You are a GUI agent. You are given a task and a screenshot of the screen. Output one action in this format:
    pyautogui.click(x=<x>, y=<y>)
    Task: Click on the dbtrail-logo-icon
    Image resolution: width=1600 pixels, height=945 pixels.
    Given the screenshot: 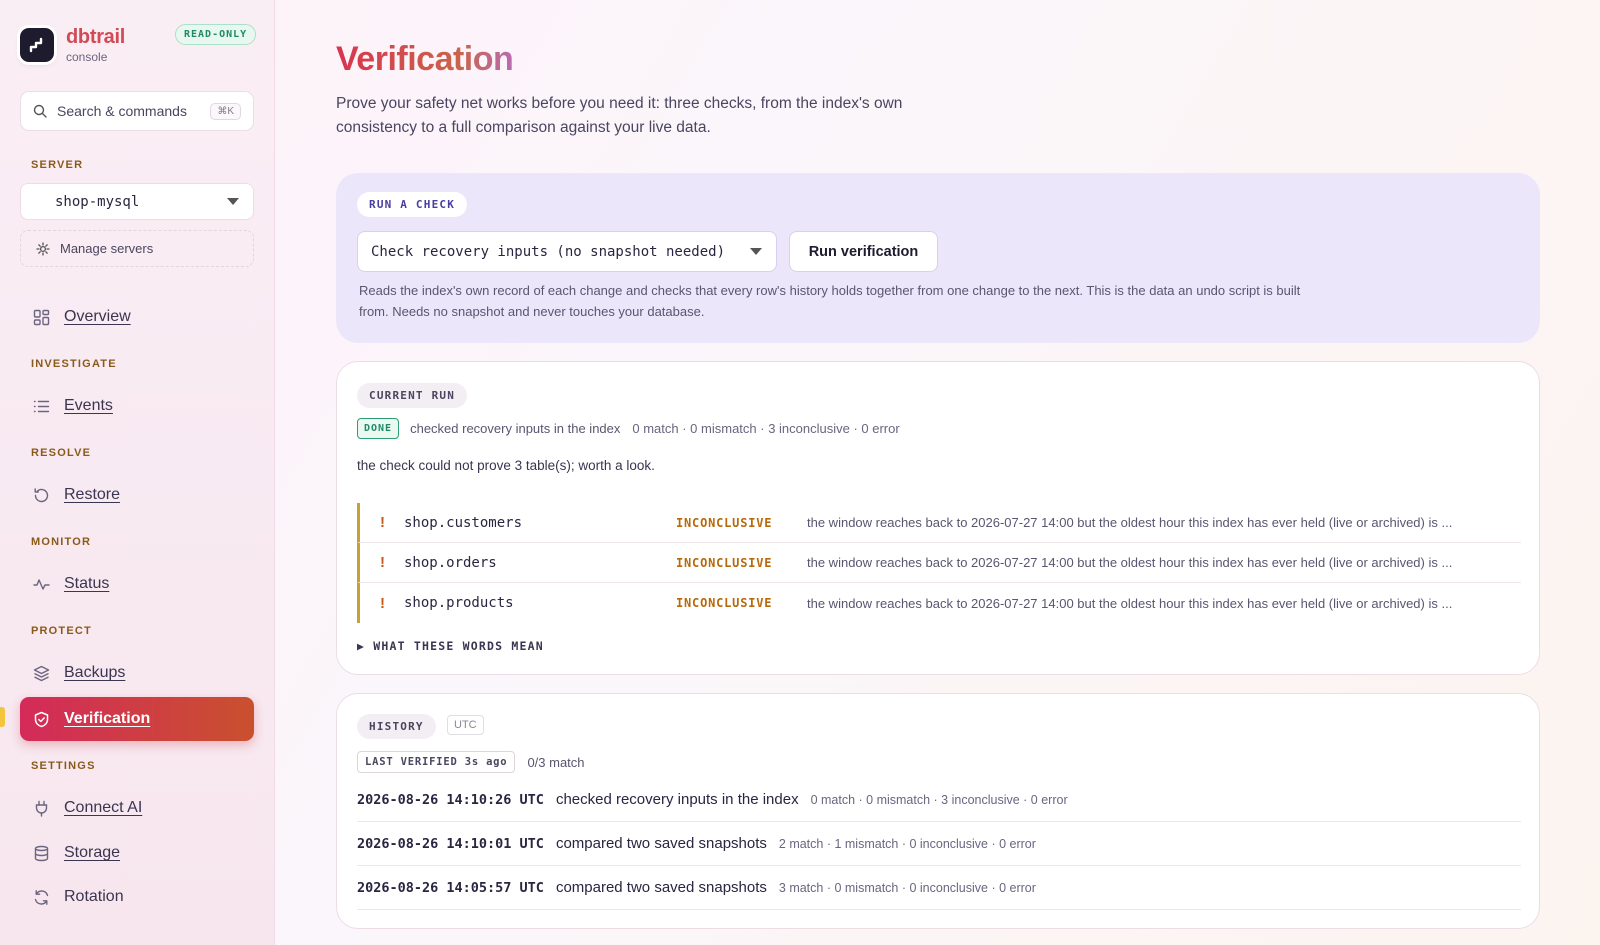 What is the action you would take?
    pyautogui.click(x=37, y=45)
    